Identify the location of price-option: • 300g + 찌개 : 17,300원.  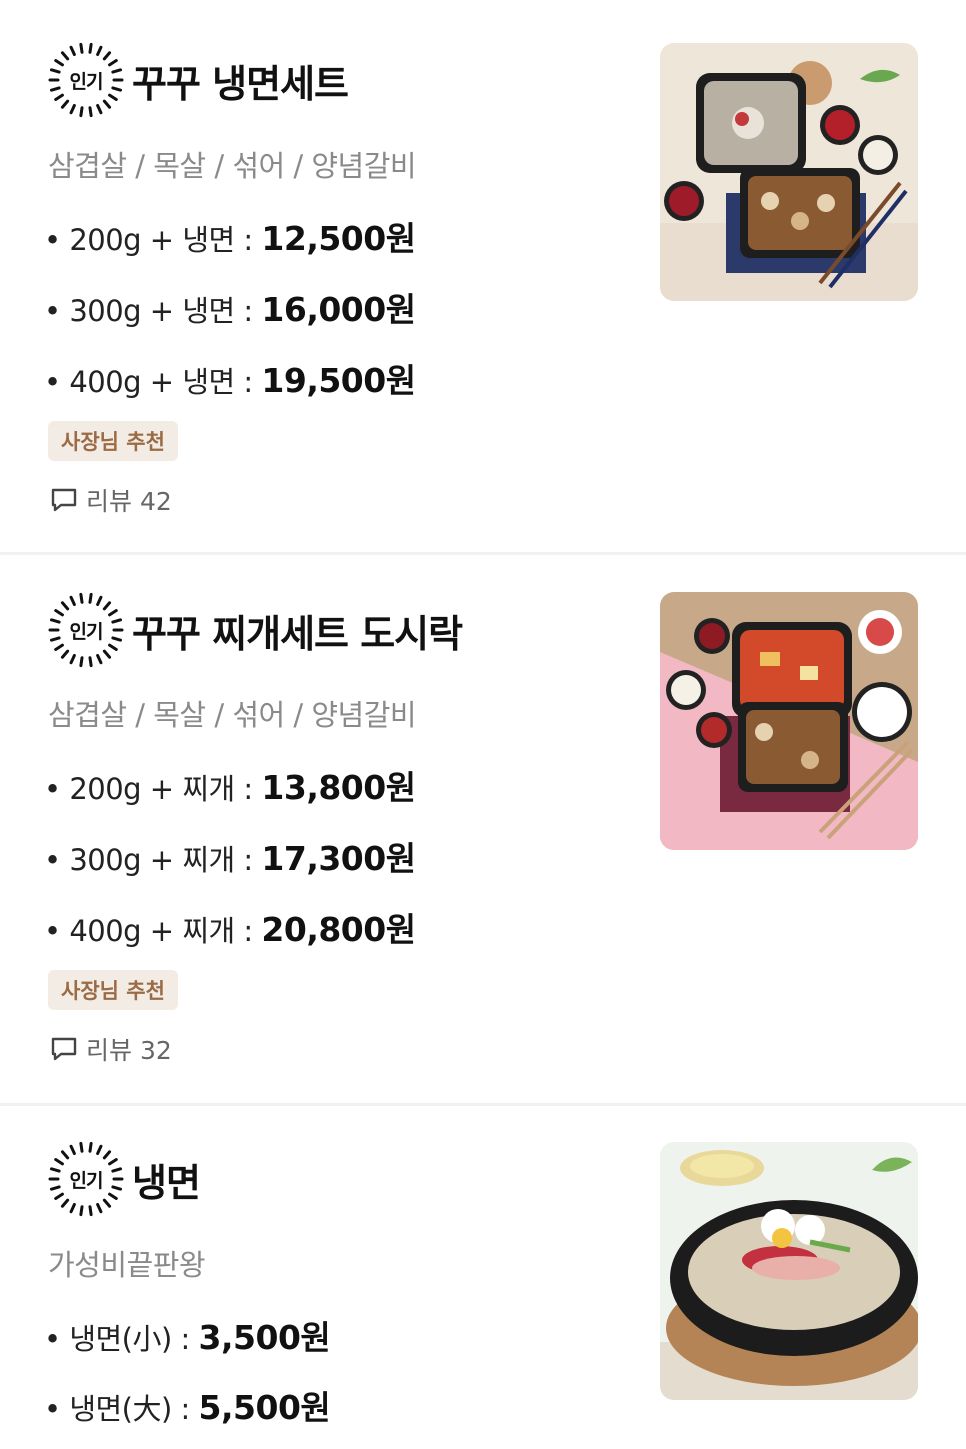
(230, 856).